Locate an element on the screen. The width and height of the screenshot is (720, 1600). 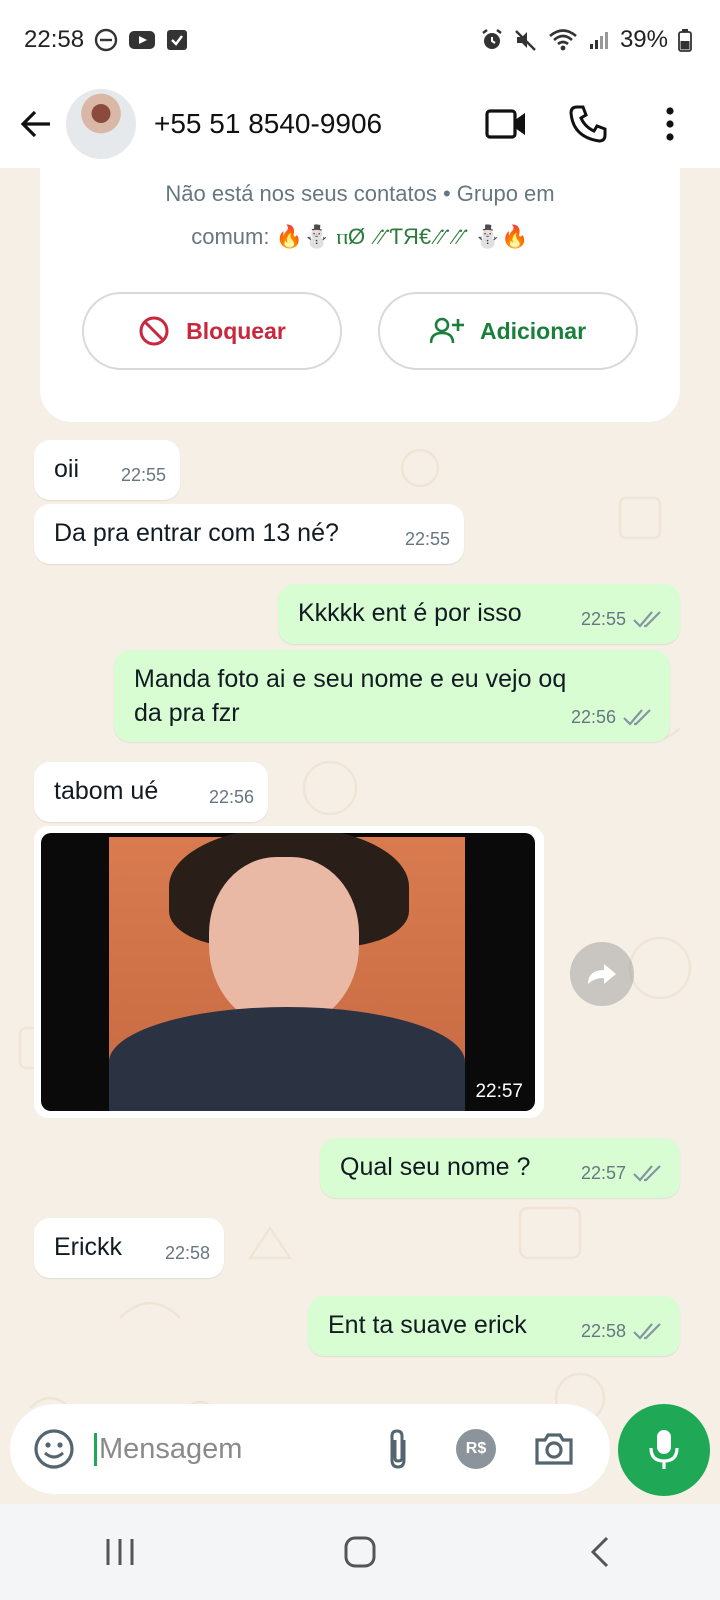
currency-badge: R$ is located at coordinates (476, 1448).